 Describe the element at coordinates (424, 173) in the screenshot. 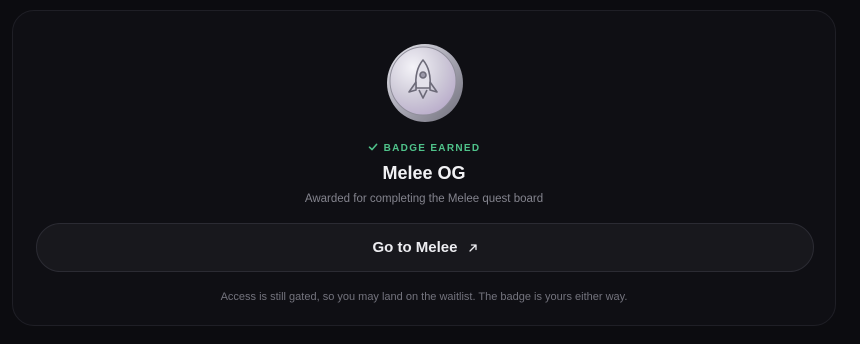

I see `badge-title: Melee OG` at that location.